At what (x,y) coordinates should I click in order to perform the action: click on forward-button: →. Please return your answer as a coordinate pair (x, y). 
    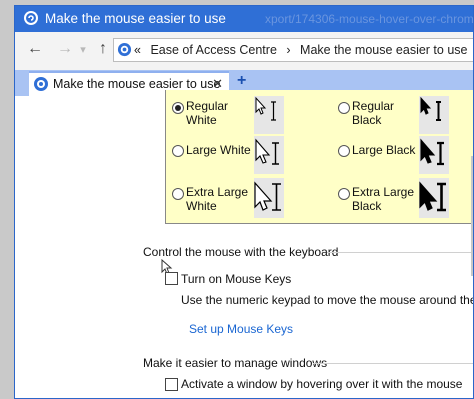
    Looking at the image, I should click on (65, 49).